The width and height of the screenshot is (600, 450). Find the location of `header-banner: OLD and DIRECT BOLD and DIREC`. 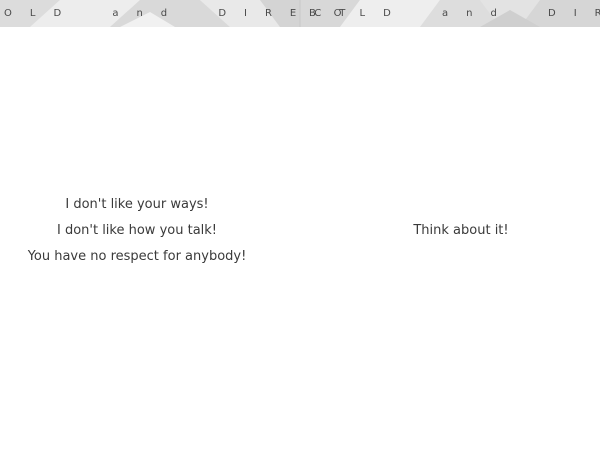

header-banner: OLD and DIRECT BOLD and DIREC is located at coordinates (300, 13).